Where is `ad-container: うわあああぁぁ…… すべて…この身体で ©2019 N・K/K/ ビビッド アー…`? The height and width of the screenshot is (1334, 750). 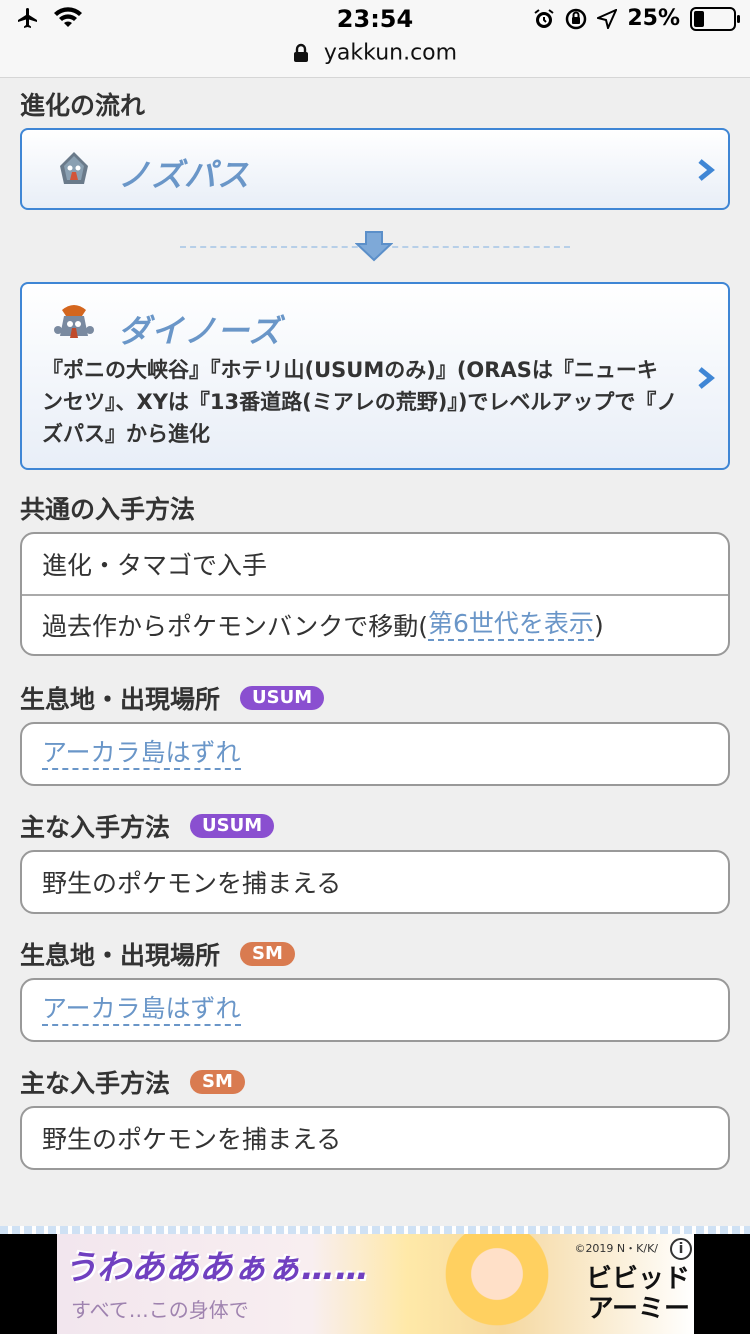 ad-container: うわあああぁぁ…… すべて…この身体で ©2019 N・K/K/ ビビッド アー… is located at coordinates (375, 1284).